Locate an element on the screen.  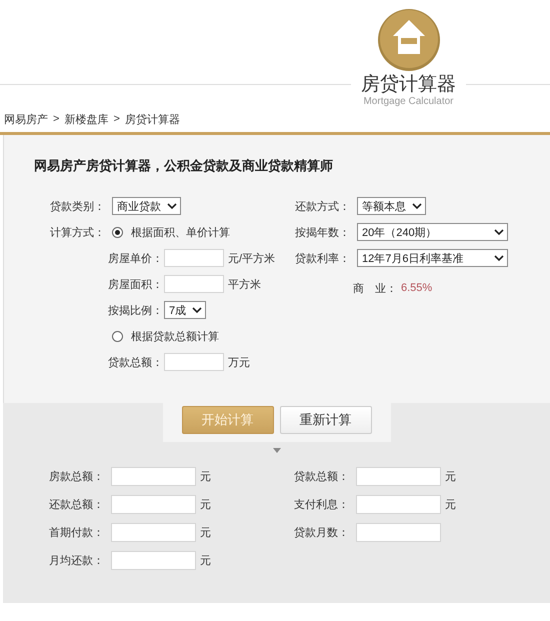
breadcrumb-link: 网易房产 is located at coordinates (26, 119).